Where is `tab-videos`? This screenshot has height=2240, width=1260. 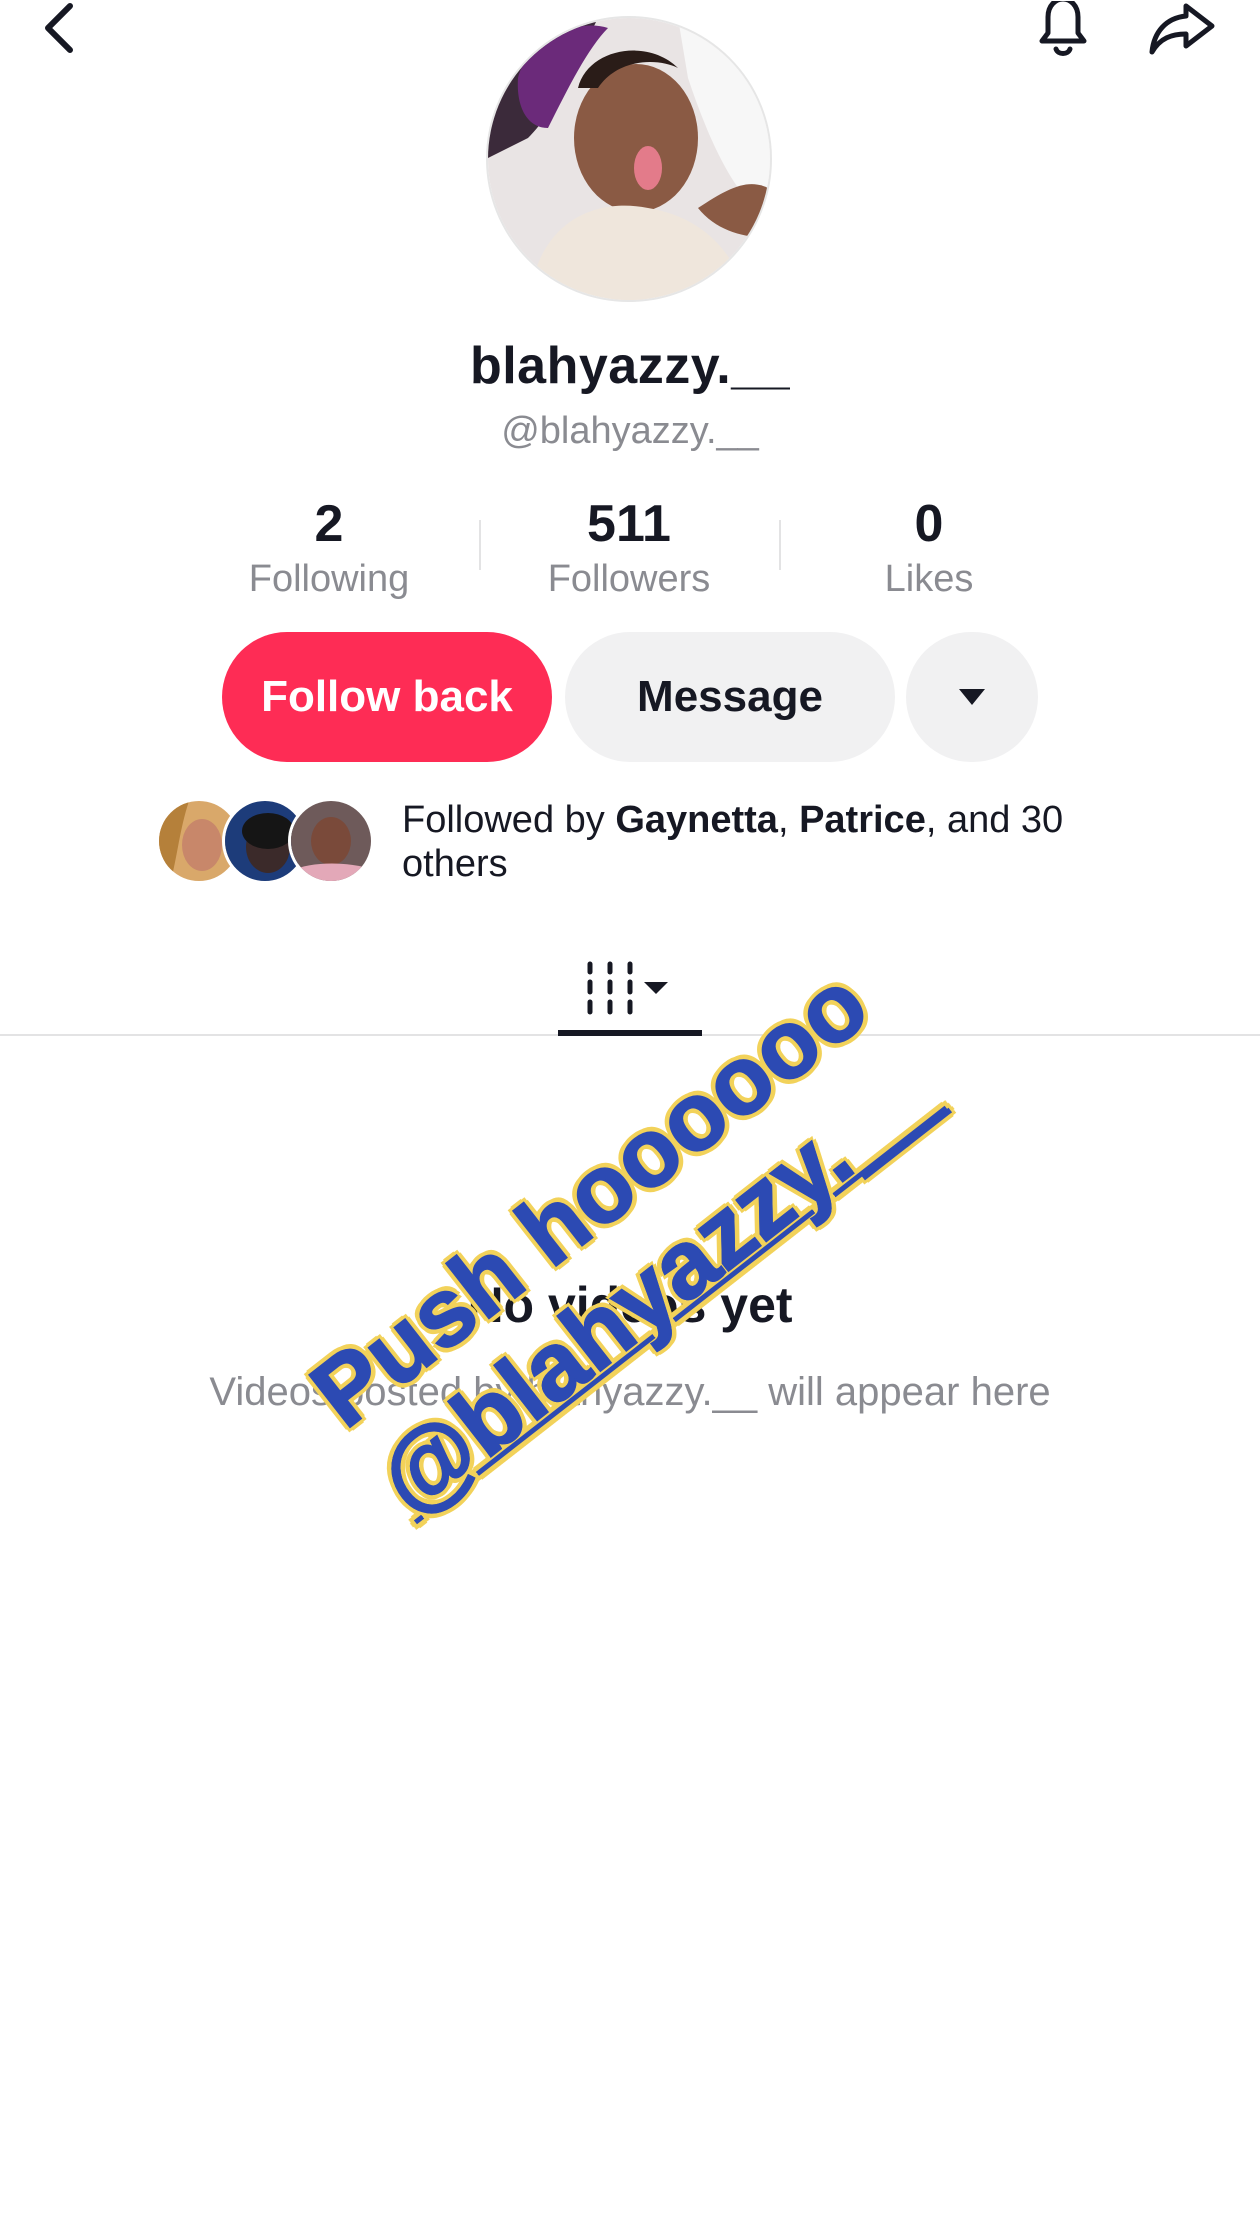
tab-videos is located at coordinates (630, 988).